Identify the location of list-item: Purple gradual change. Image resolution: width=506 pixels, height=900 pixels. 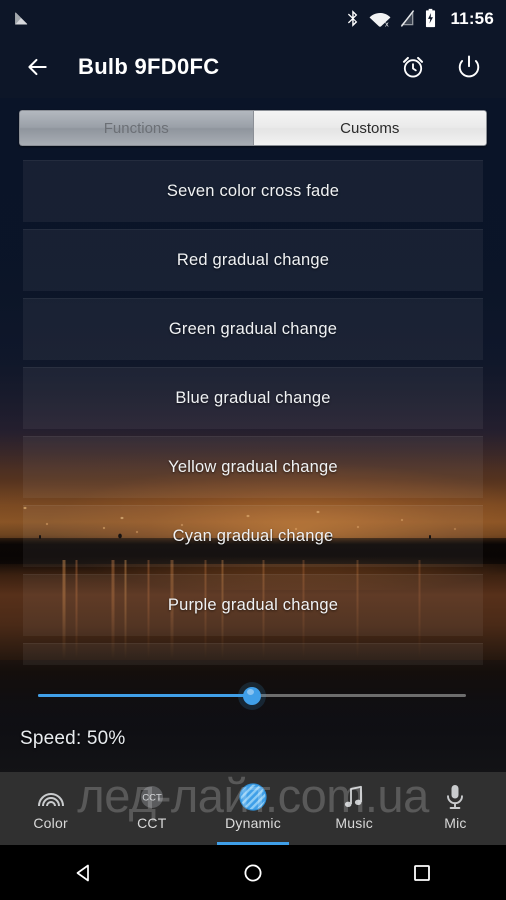
(253, 605).